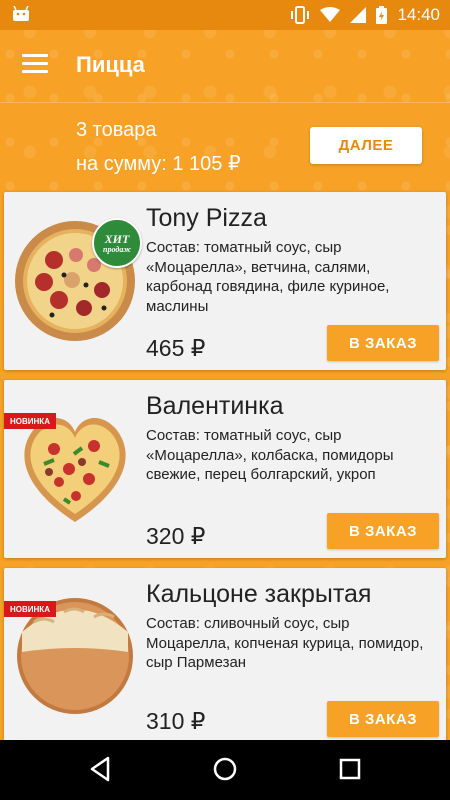  Describe the element at coordinates (176, 348) in the screenshot. I see `product-price: 465 ₽` at that location.